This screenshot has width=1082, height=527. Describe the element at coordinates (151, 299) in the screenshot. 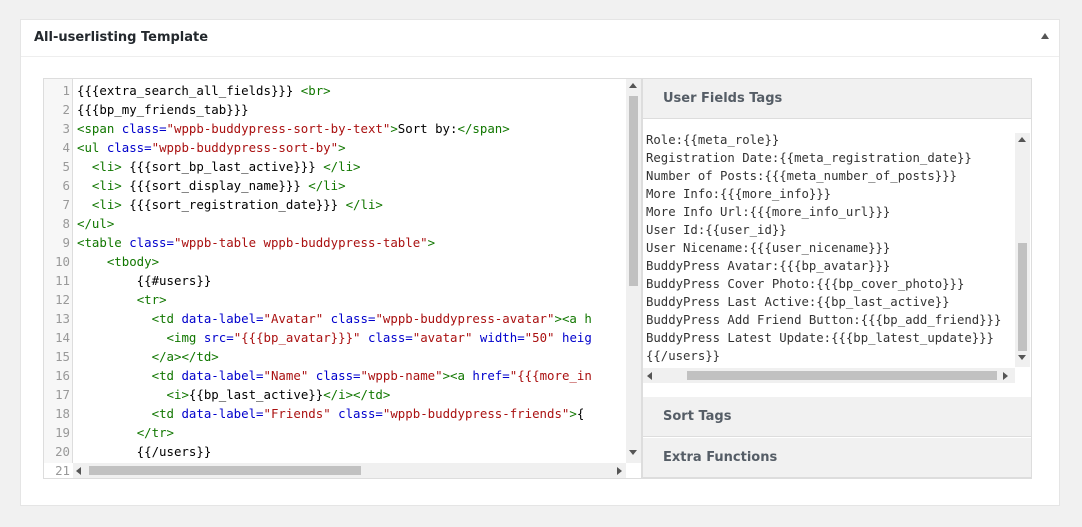

I see `code-text: <tr>` at that location.